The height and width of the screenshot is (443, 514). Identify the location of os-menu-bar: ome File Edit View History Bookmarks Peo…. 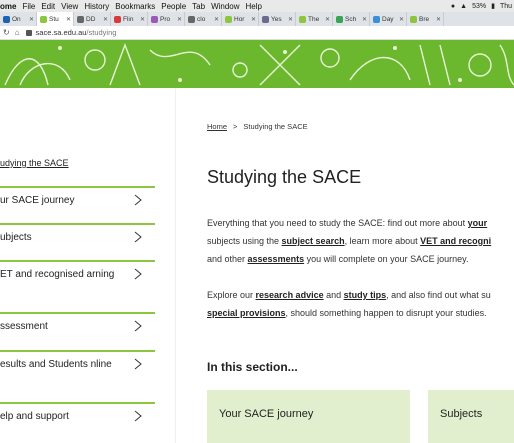
(257, 6).